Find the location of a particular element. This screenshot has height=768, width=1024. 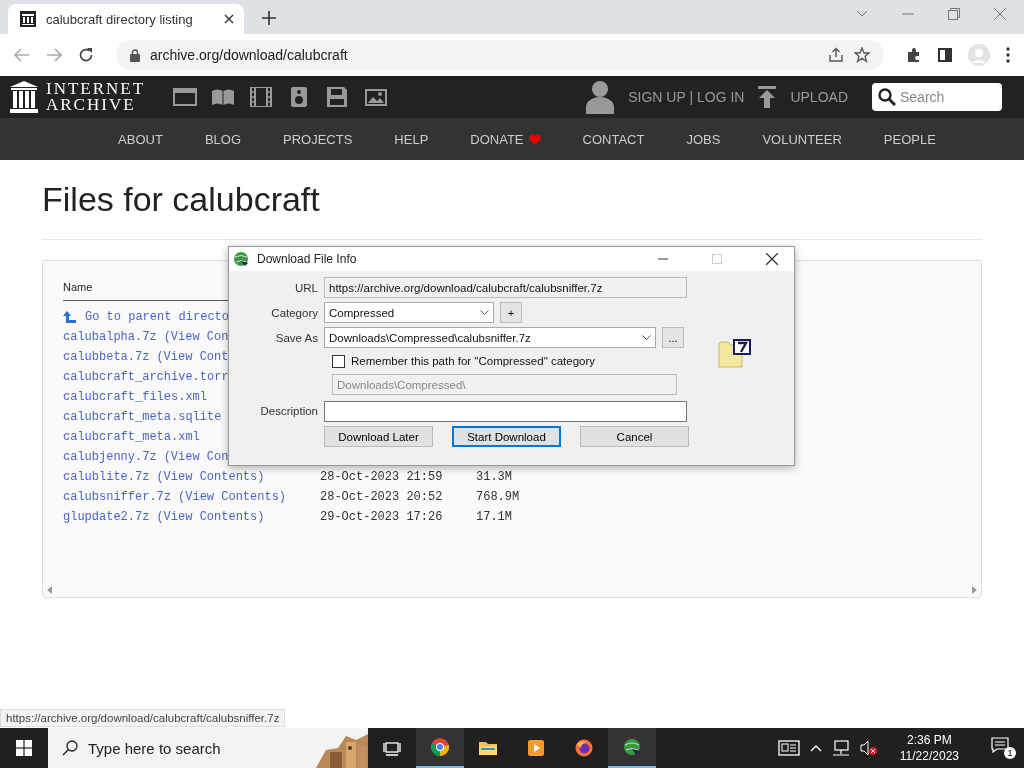

file-date: 28-Oct-2023 21:59 is located at coordinates (382, 477).